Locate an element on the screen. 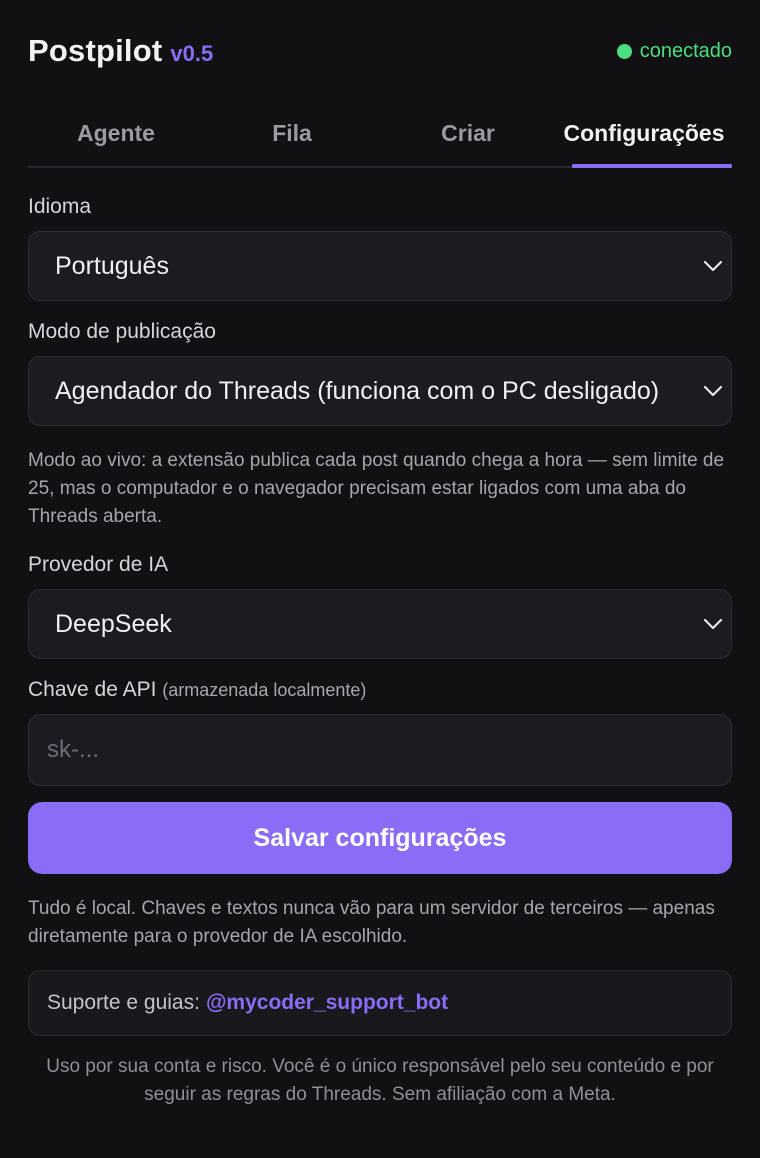 The height and width of the screenshot is (1158, 760). header: Postpilot v0.5 conectado is located at coordinates (380, 50).